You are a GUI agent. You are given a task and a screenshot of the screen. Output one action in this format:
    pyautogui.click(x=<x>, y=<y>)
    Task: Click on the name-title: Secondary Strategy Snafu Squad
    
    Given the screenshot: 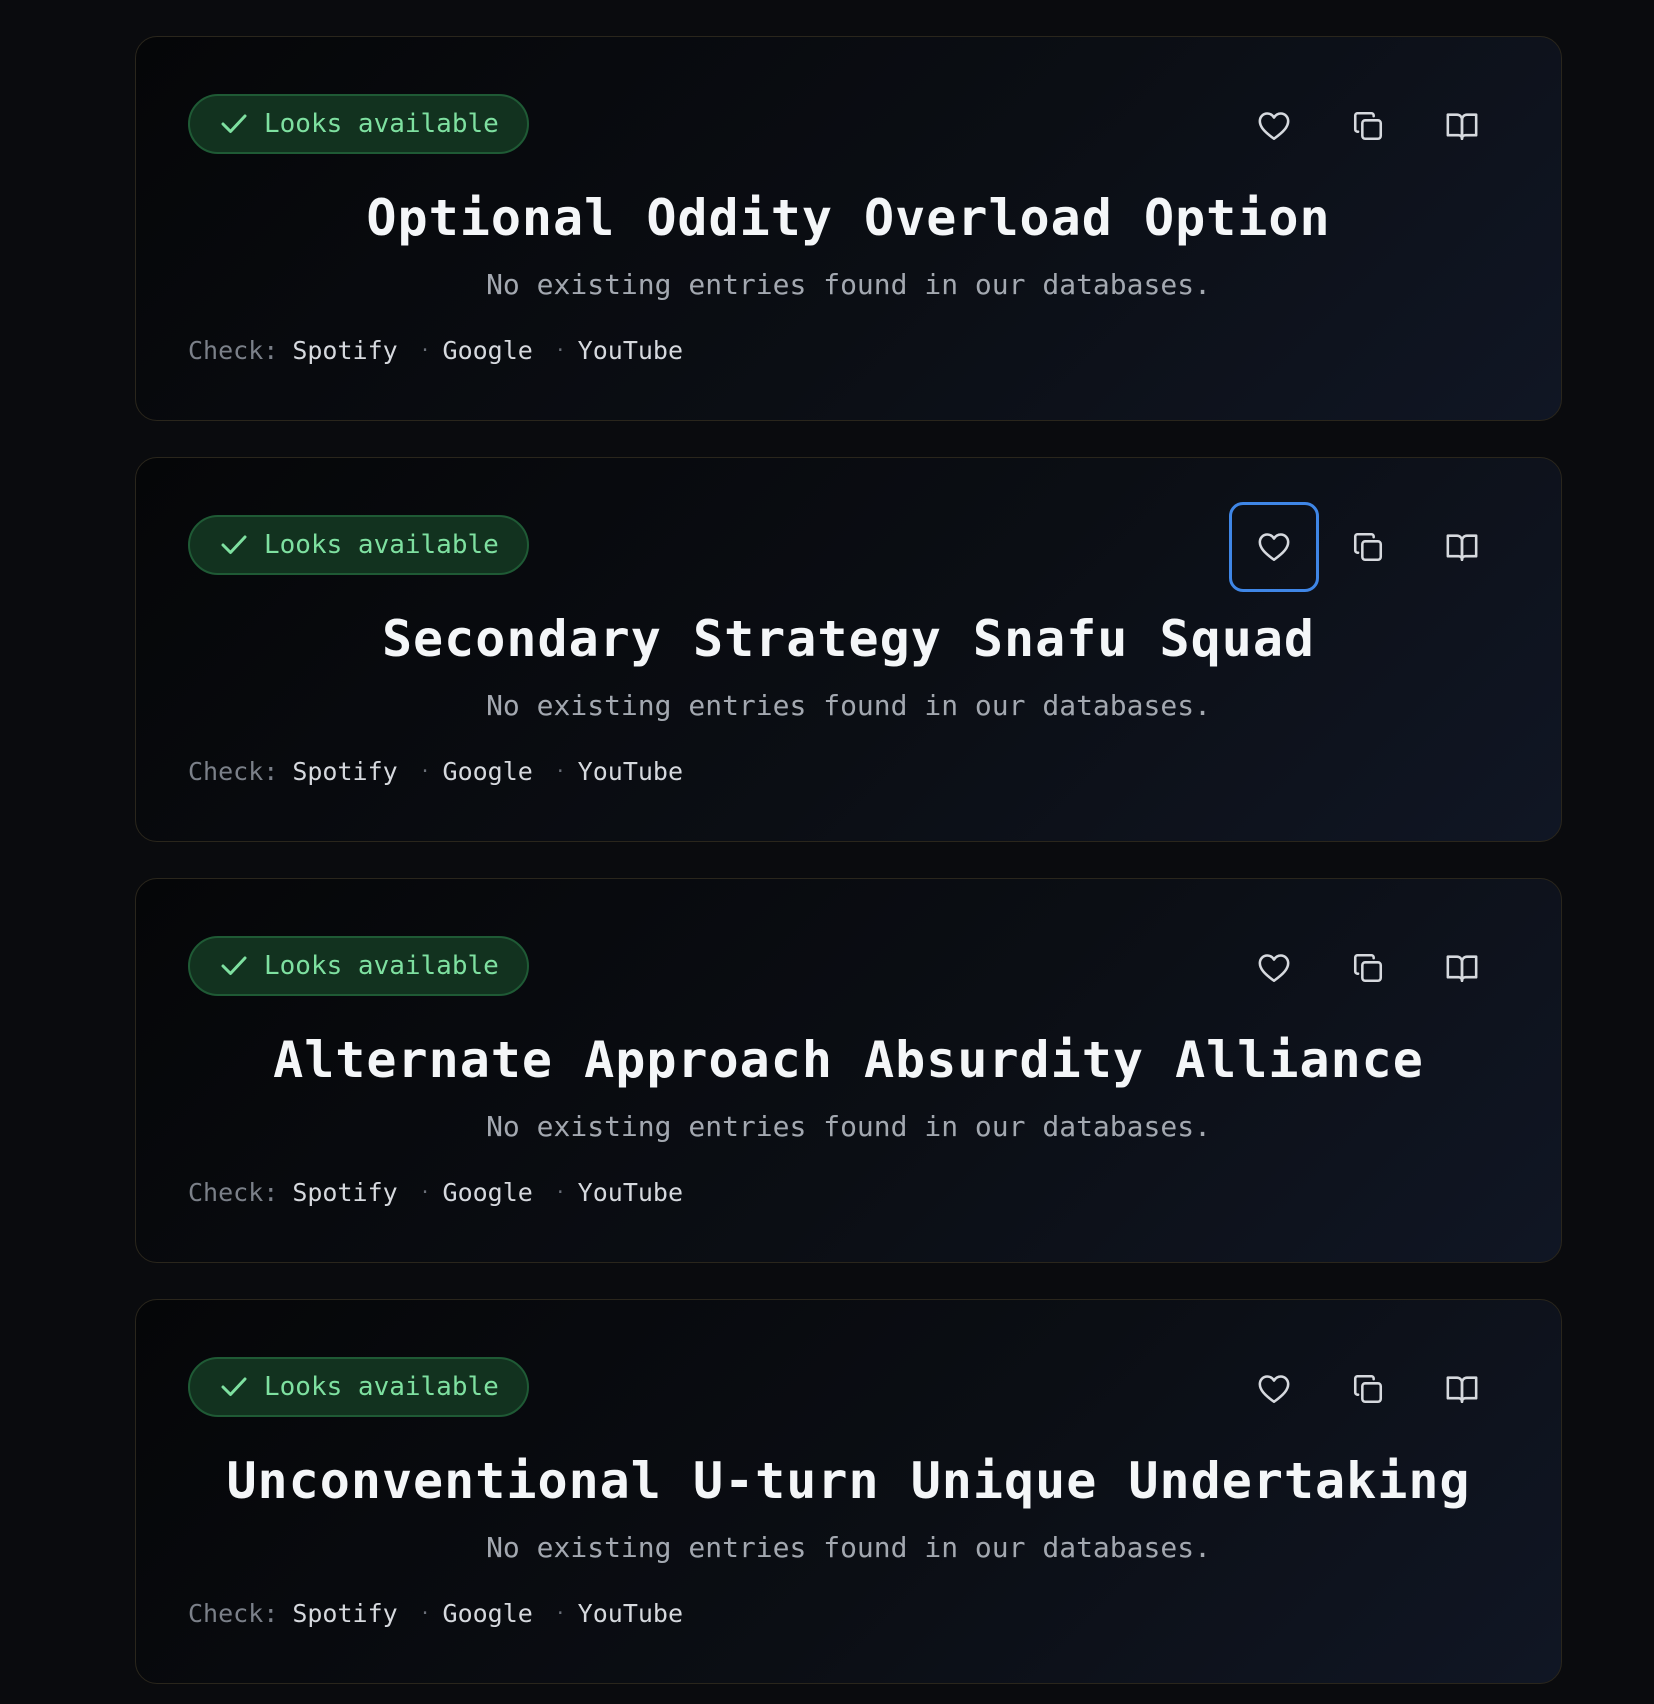 What is the action you would take?
    pyautogui.click(x=848, y=639)
    